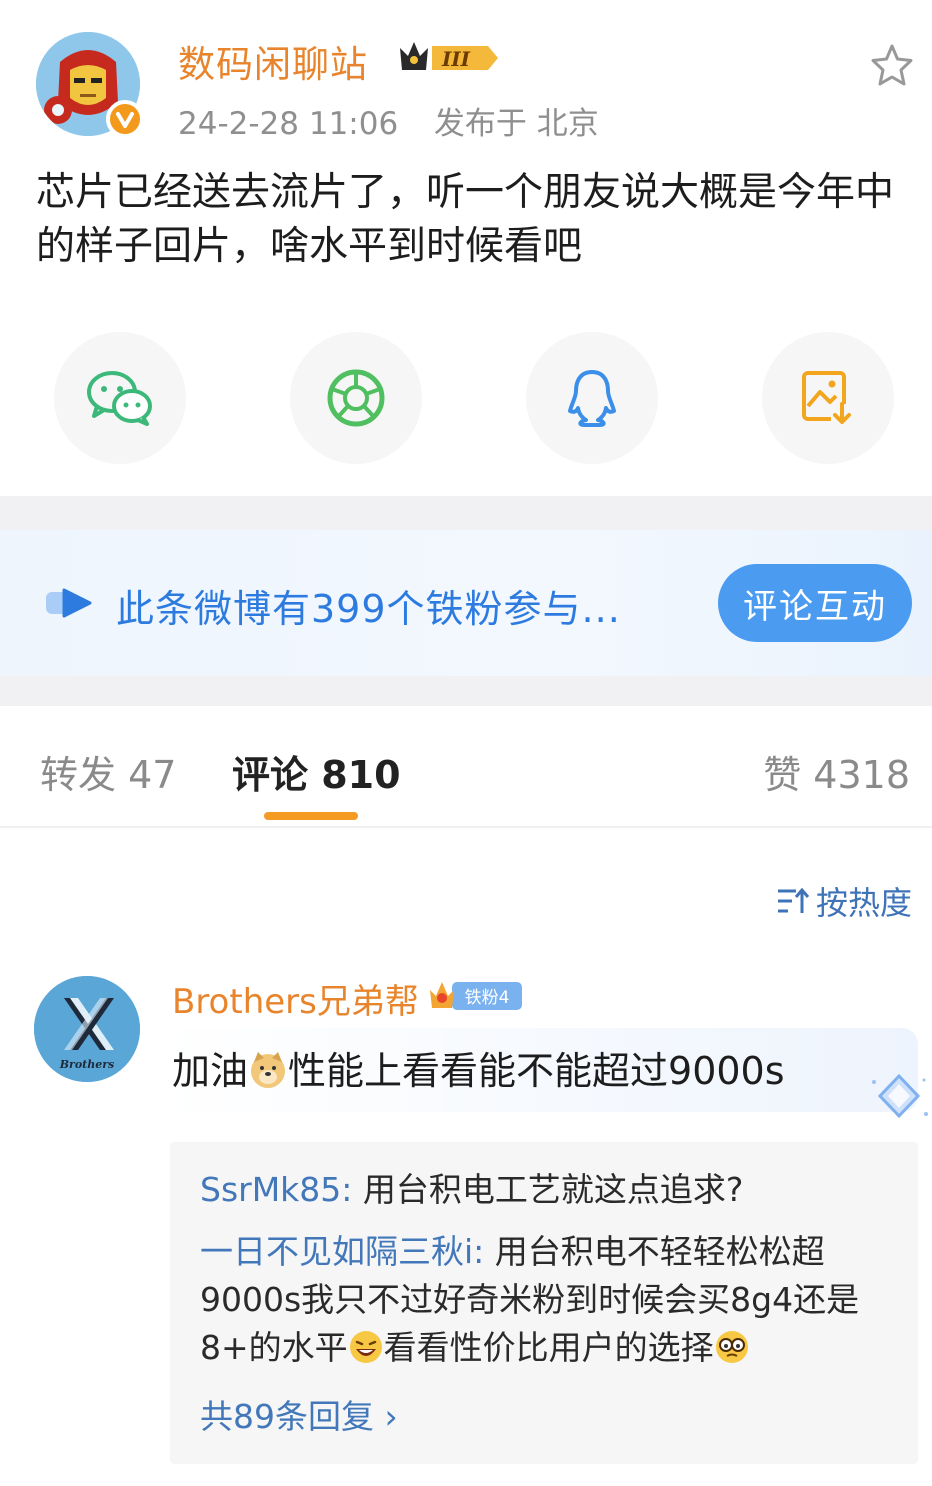 This screenshot has height=1486, width=932. What do you see at coordinates (815, 603) in the screenshot?
I see `comment-interact-button: 评论互动` at bounding box center [815, 603].